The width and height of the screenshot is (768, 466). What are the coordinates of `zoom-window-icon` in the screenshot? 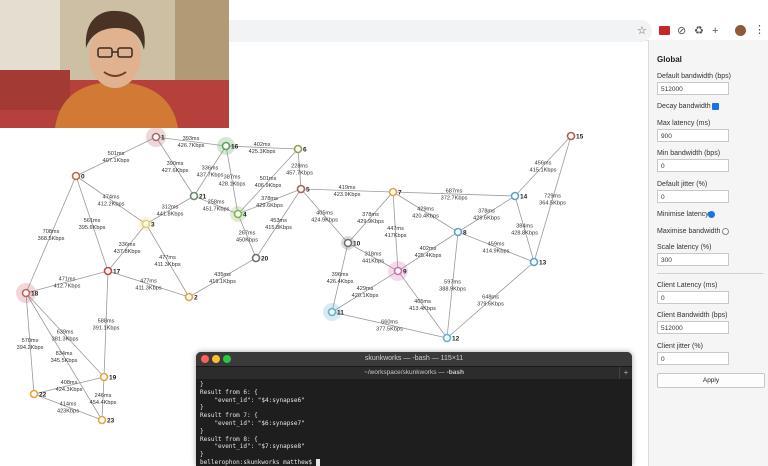 It's located at (227, 359).